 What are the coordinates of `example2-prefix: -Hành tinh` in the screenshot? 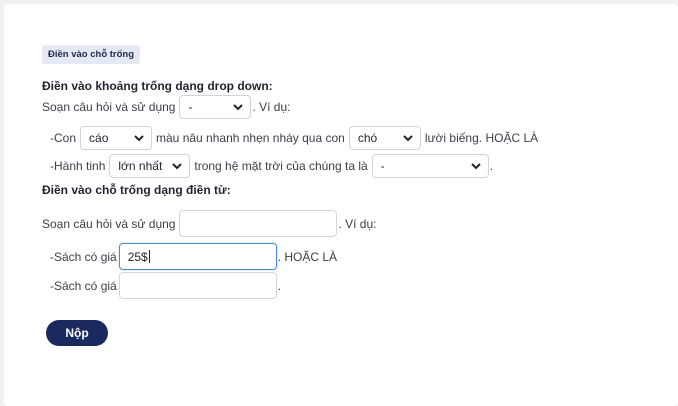 It's located at (78, 166).